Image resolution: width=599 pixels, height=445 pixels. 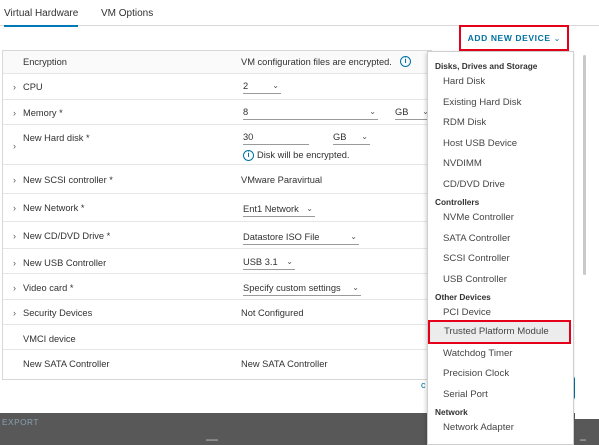 What do you see at coordinates (465, 394) in the screenshot?
I see `menu-item-serial-port: Serial Port` at bounding box center [465, 394].